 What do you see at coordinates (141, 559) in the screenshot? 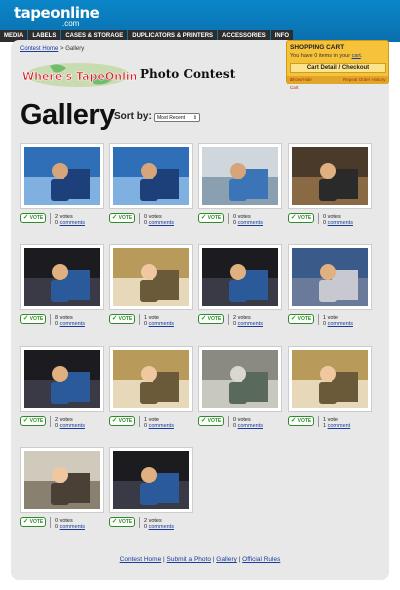
I see `footer-contest-home: Contest Home` at bounding box center [141, 559].